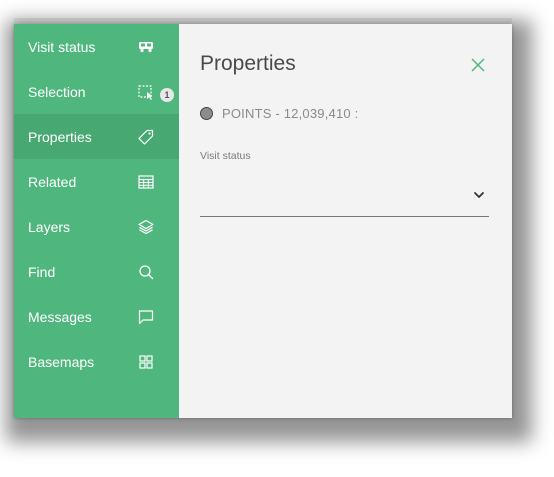 The image size is (554, 477). I want to click on sidebar-item-label: Find, so click(42, 271).